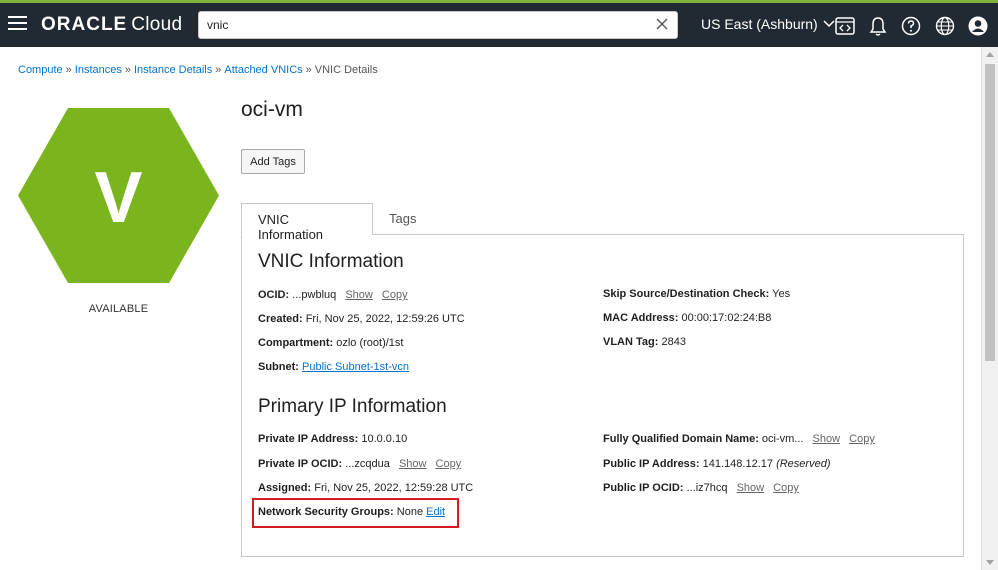  Describe the element at coordinates (687, 318) in the screenshot. I see `mac-address-field: MAC Address: 00:00:17:02:24:B8` at that location.